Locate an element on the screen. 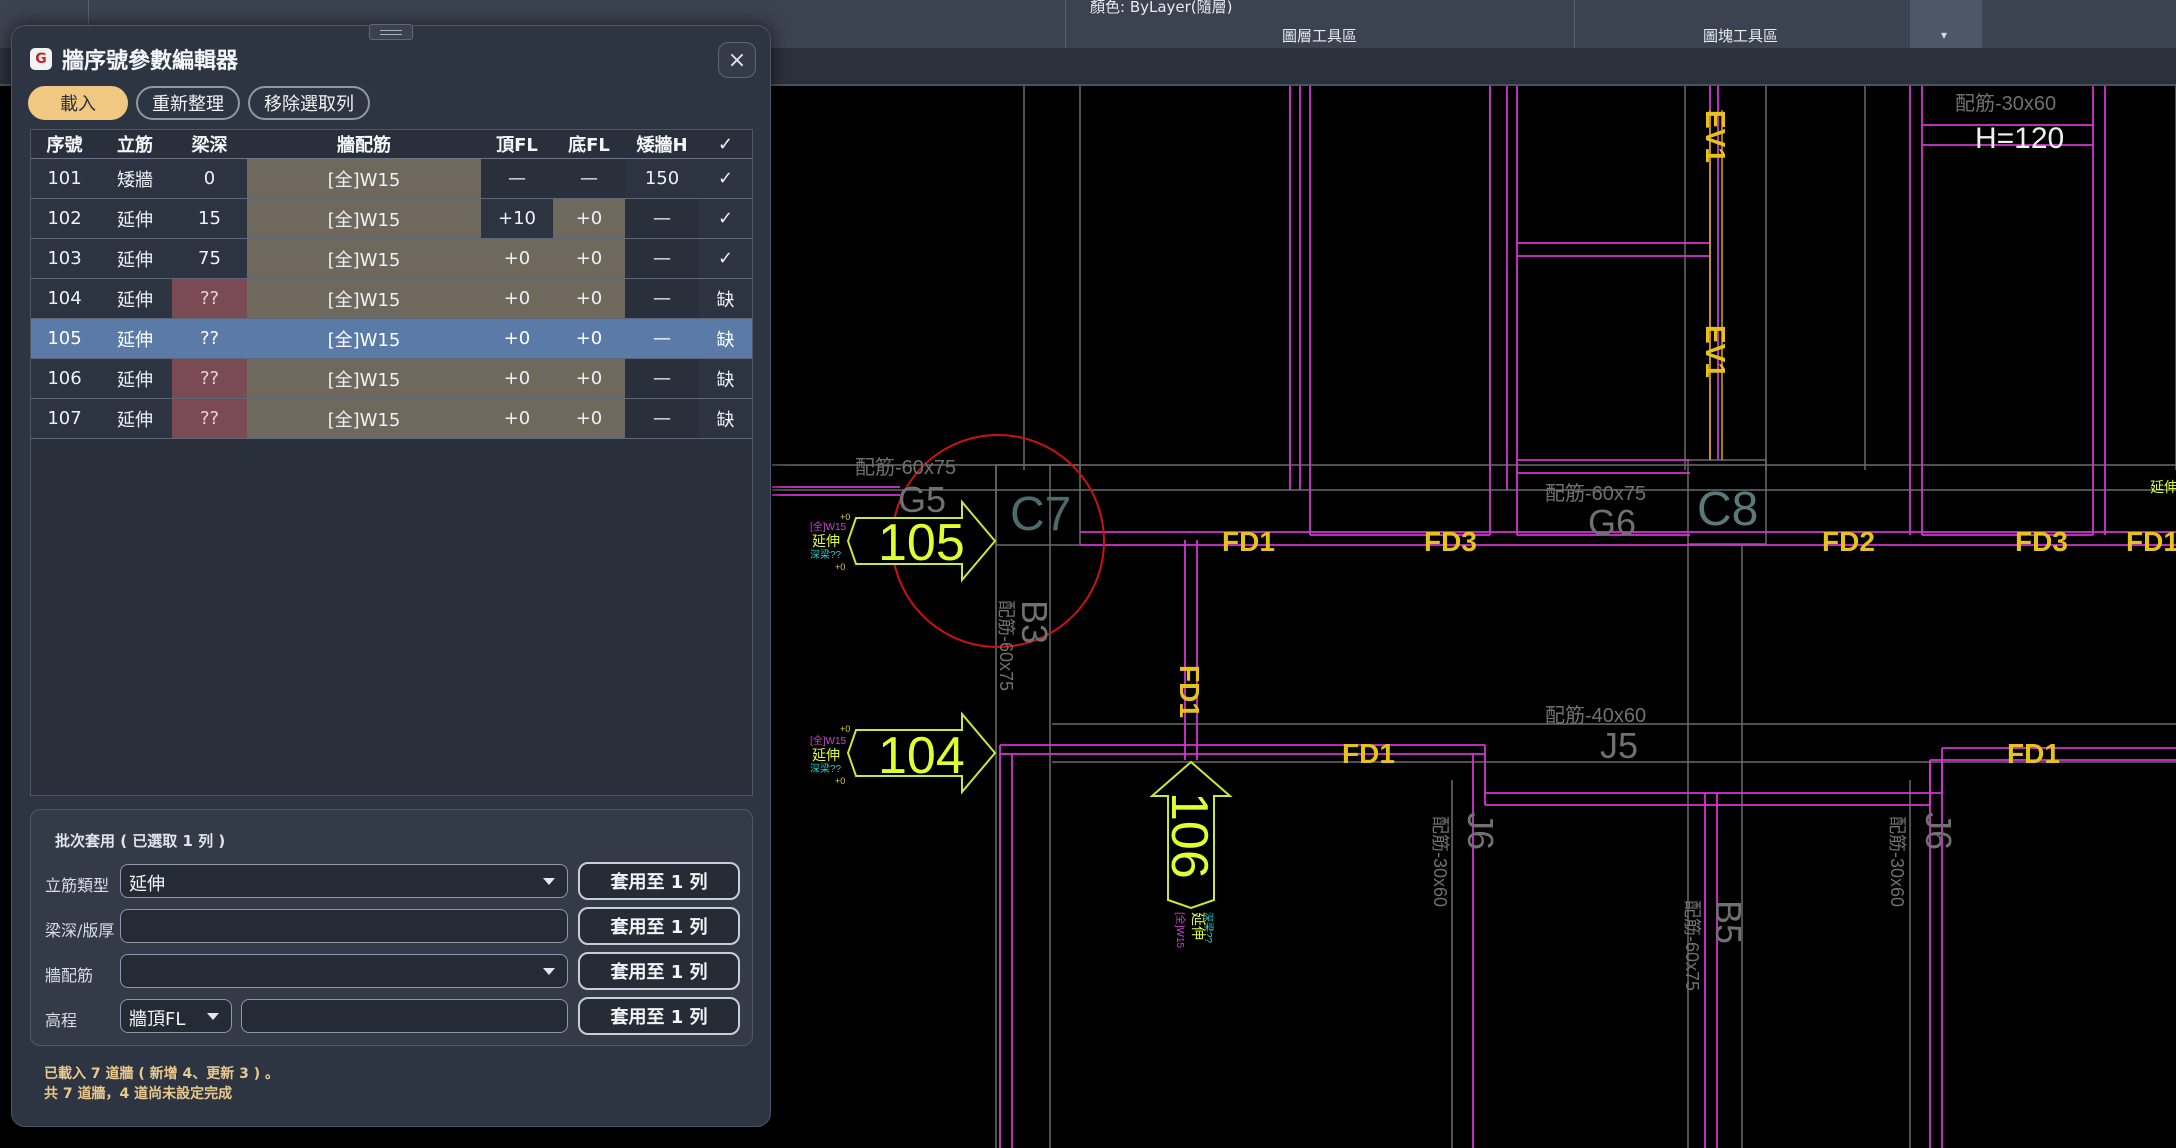 This screenshot has width=2176, height=1148. table-row-selected: 105 延伸 ?? [全]W15 +0 +0 — 缺 is located at coordinates (391, 338).